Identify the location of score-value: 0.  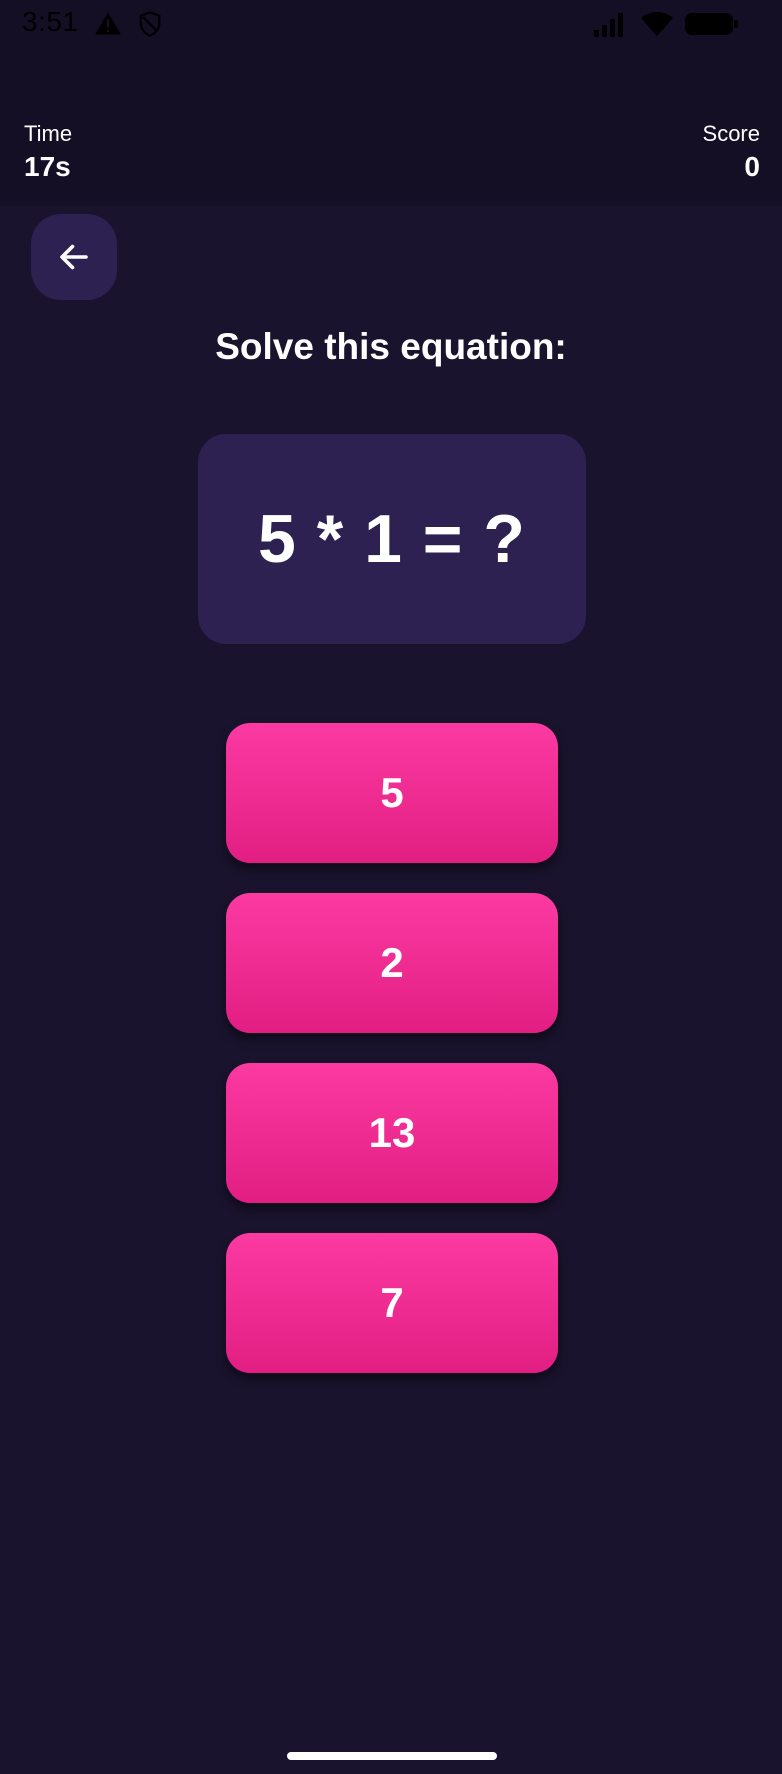
(752, 166).